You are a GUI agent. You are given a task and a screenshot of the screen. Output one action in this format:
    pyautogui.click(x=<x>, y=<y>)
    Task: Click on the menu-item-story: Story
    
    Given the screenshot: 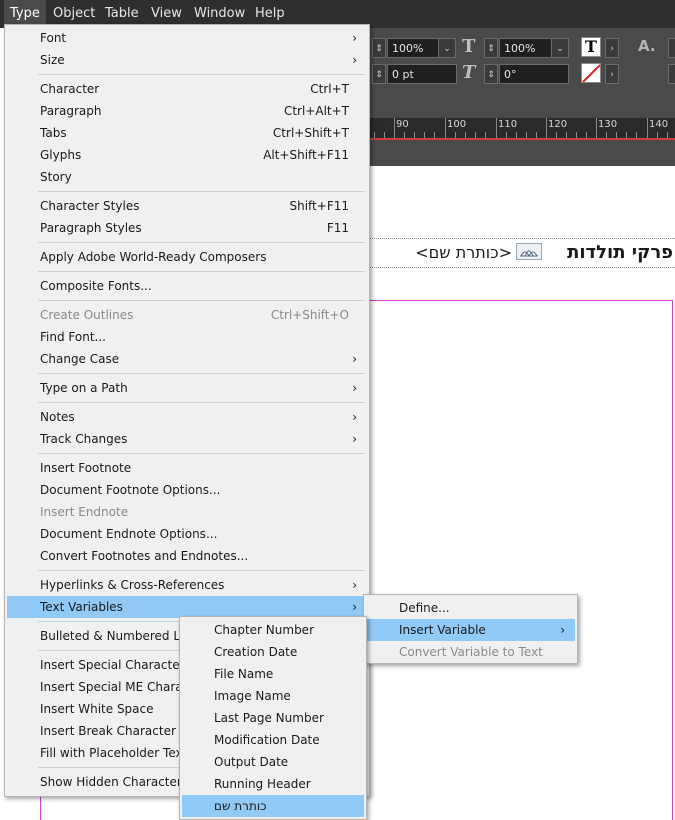 What is the action you would take?
    pyautogui.click(x=187, y=177)
    